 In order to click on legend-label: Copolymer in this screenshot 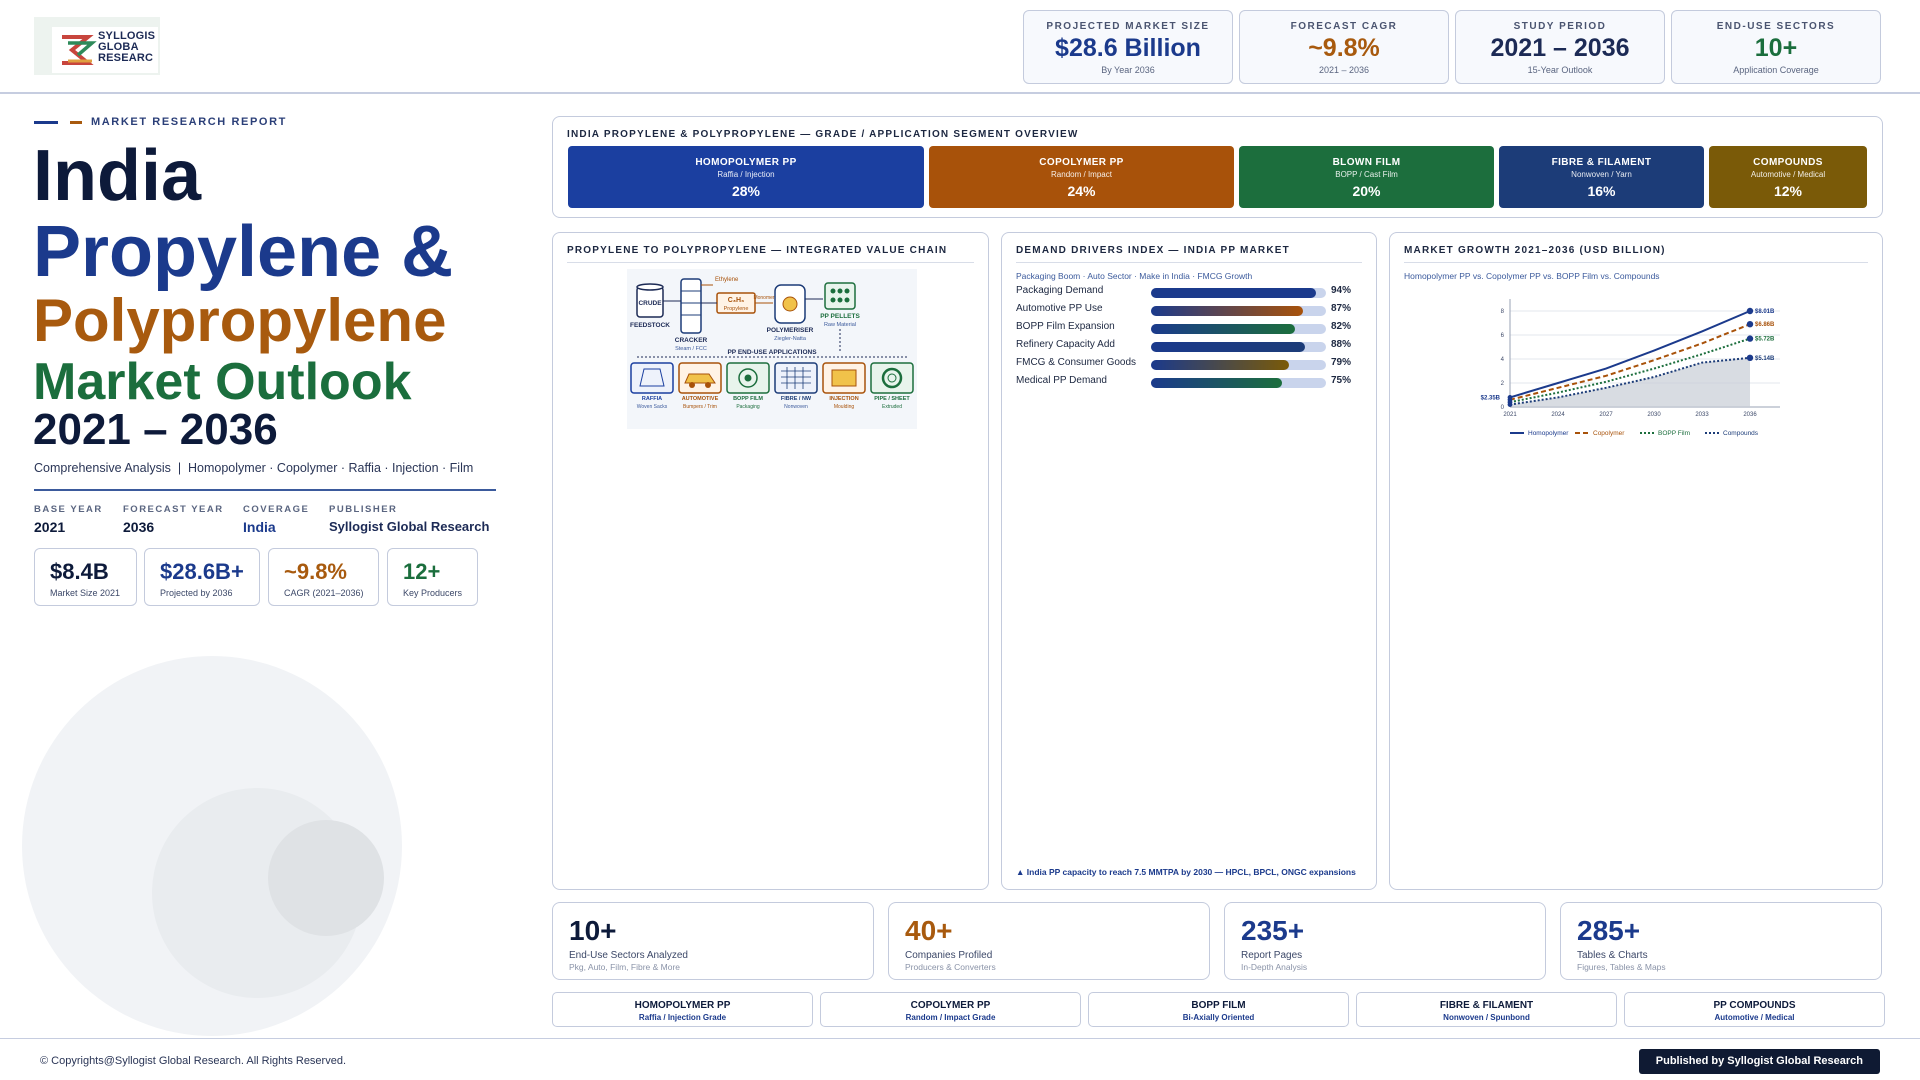, I will do `click(1609, 433)`.